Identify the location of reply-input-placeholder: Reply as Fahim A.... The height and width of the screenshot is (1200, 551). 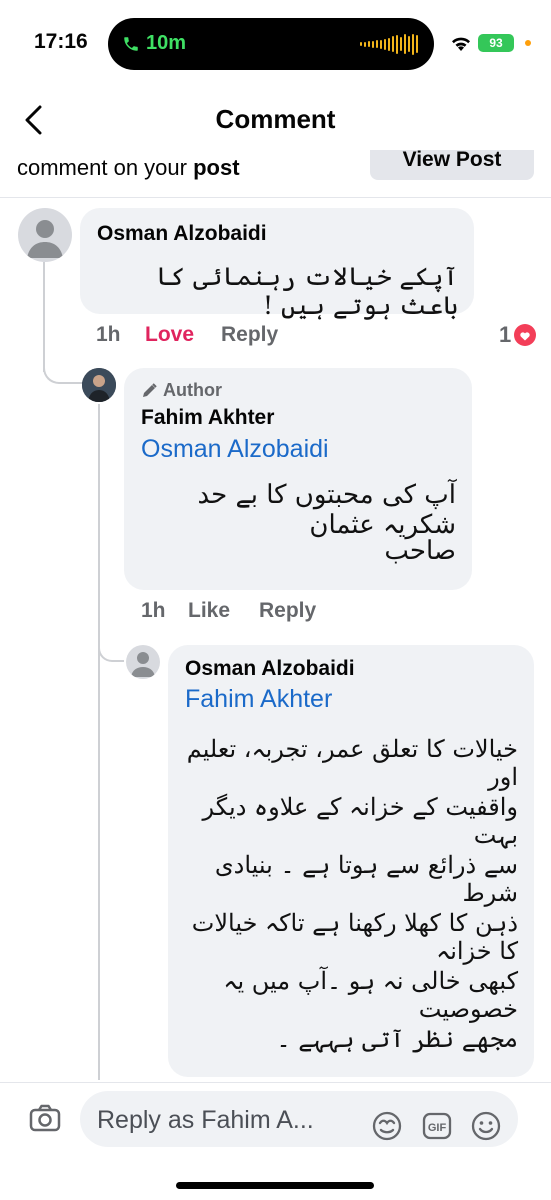
(205, 1120).